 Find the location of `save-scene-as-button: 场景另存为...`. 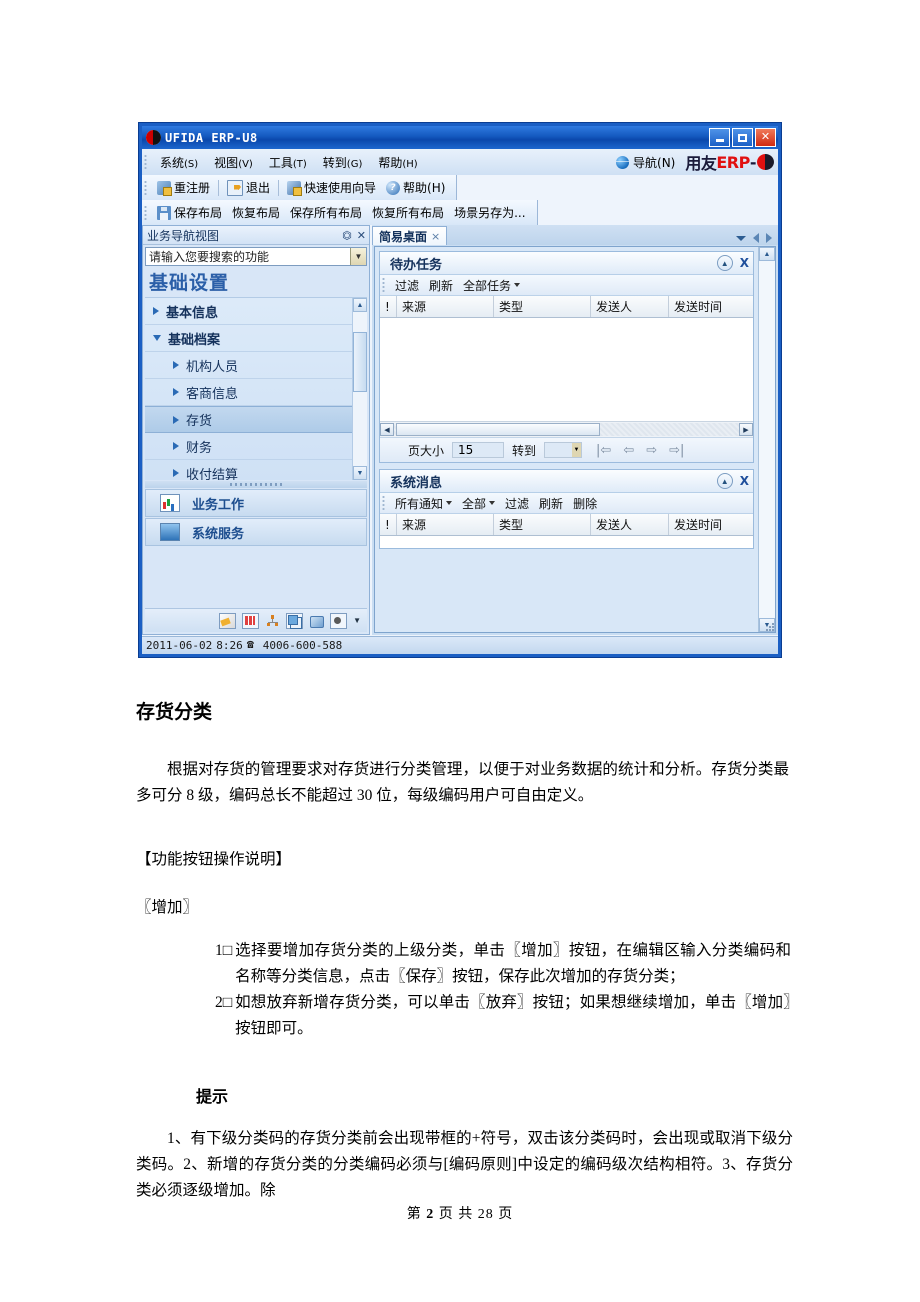

save-scene-as-button: 场景另存为... is located at coordinates (489, 212).